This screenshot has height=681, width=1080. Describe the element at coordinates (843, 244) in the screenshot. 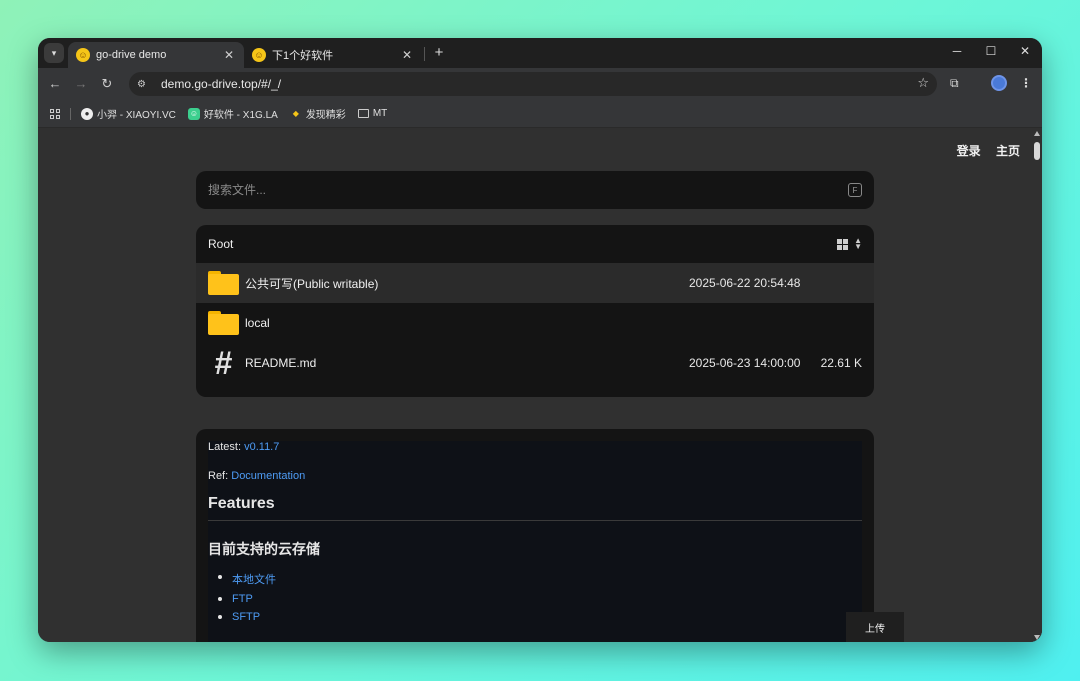

I see `grid-view-icon` at that location.